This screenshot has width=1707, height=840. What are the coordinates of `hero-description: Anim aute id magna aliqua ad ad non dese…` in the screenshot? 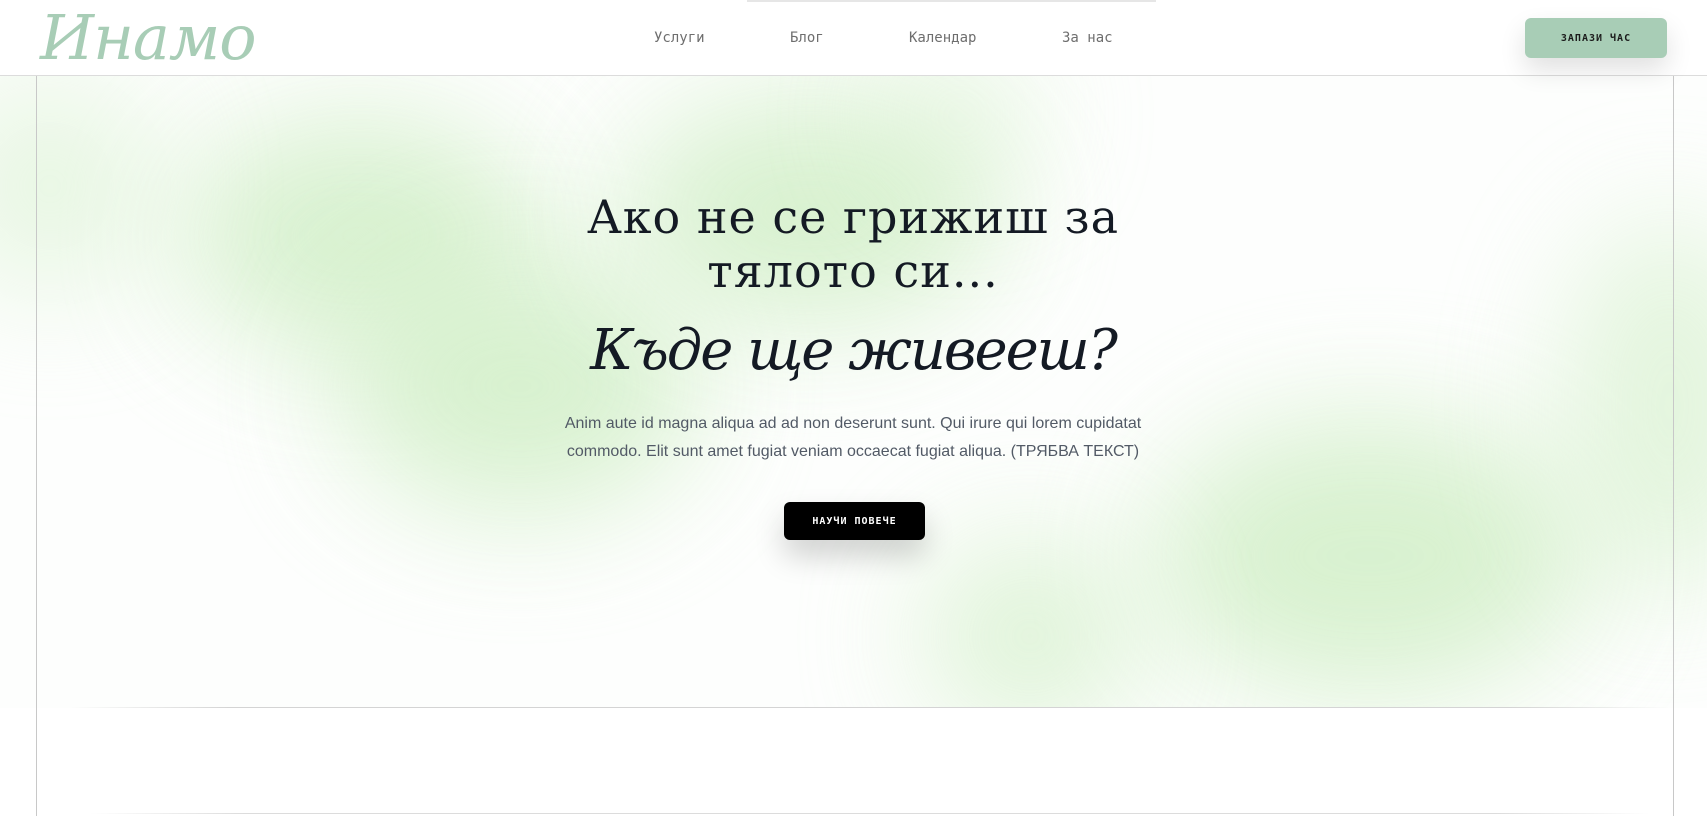 It's located at (853, 437).